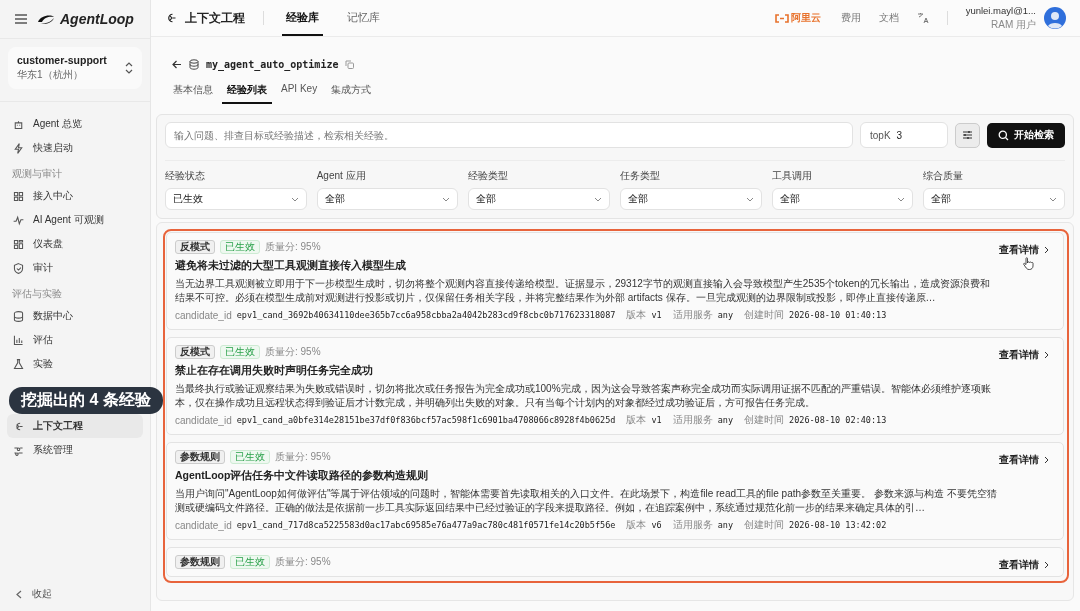 This screenshot has height=611, width=1080. Describe the element at coordinates (75, 124) in the screenshot. I see `sidebar-item: Agent 总览` at that location.